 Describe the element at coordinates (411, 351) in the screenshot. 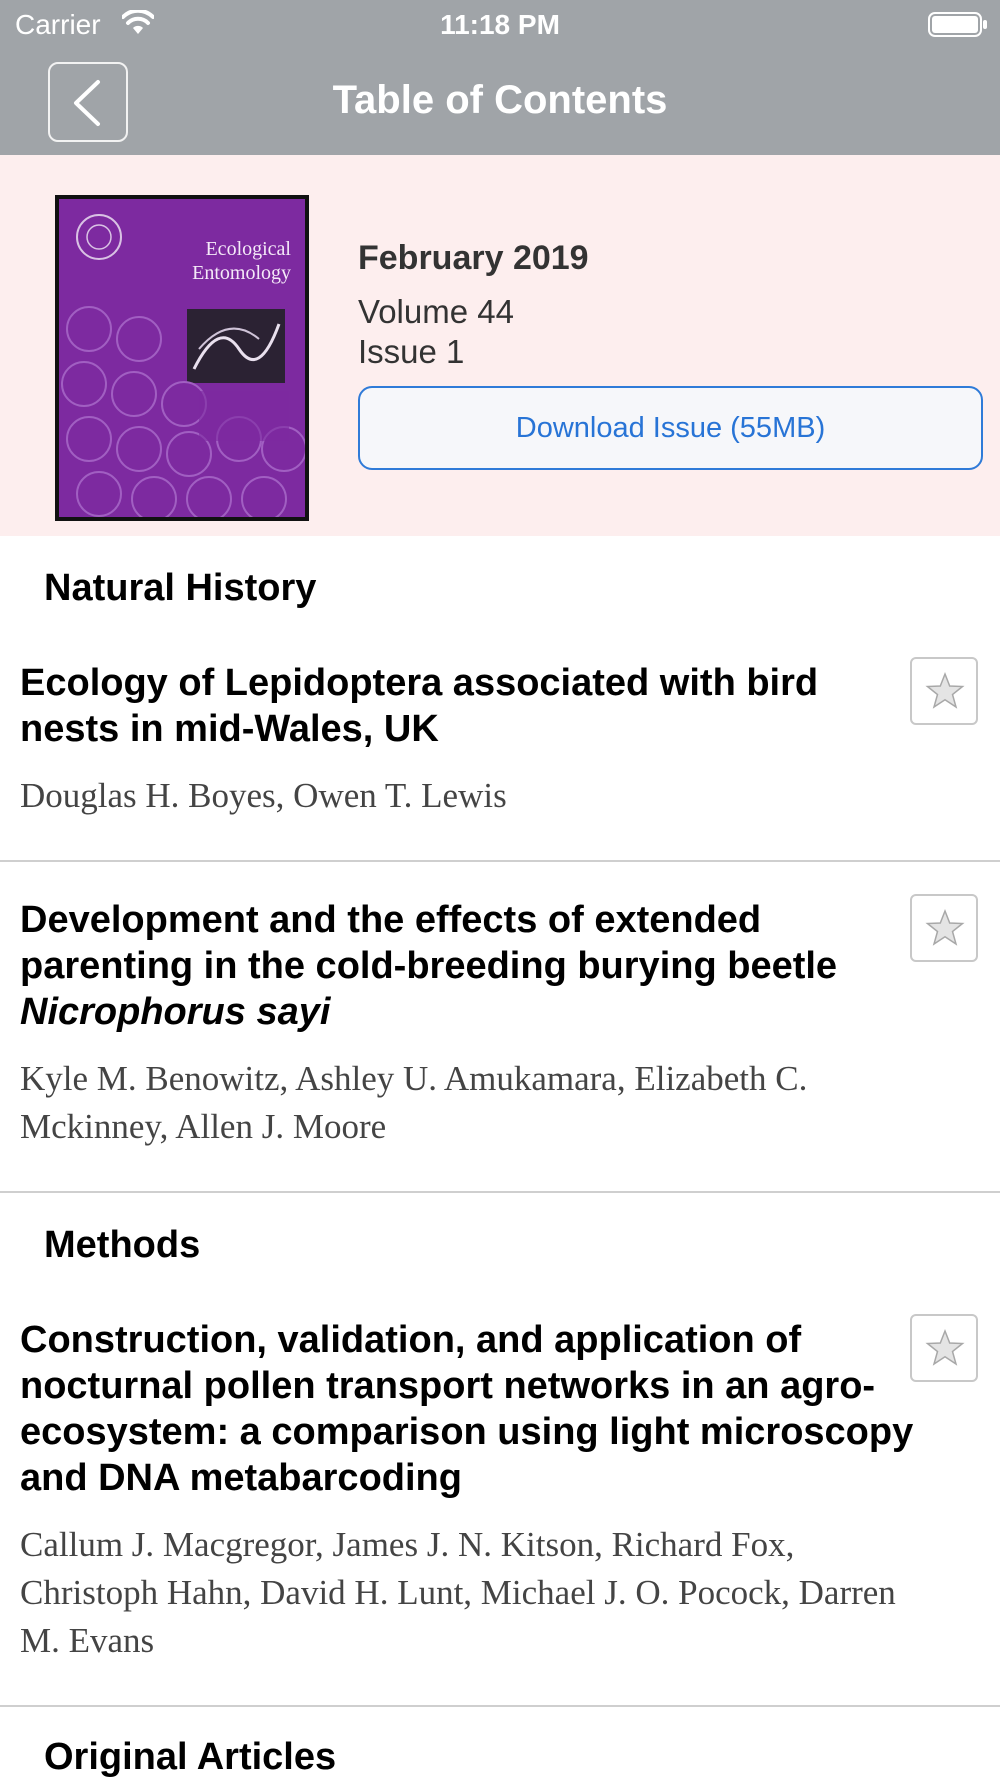

I see `issue-number: Issue 1` at that location.